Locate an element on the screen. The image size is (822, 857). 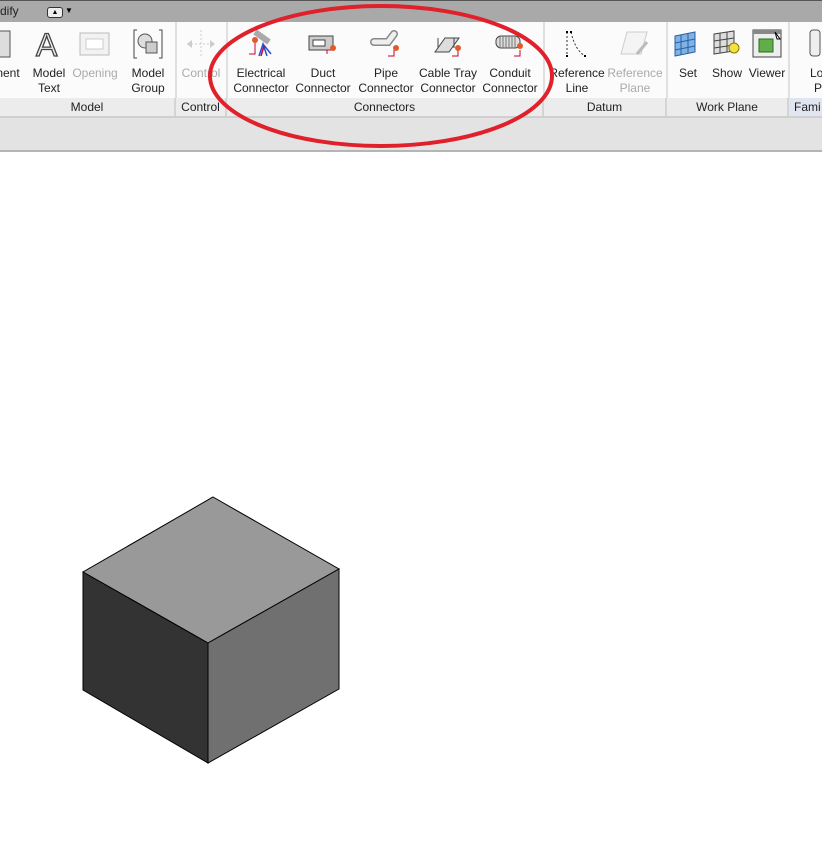
duct-connector-button: Duct Connector is located at coordinates (323, 61).